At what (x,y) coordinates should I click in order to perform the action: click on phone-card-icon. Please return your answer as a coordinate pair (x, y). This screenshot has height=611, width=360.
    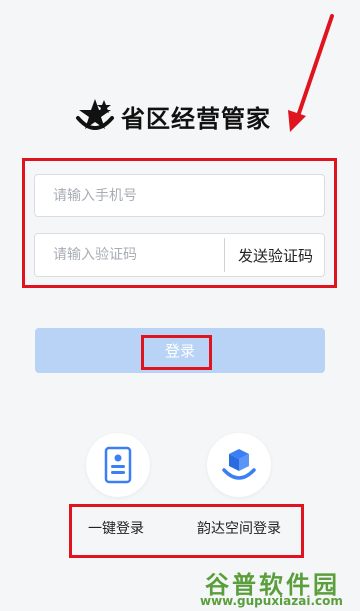
    Looking at the image, I should click on (118, 465).